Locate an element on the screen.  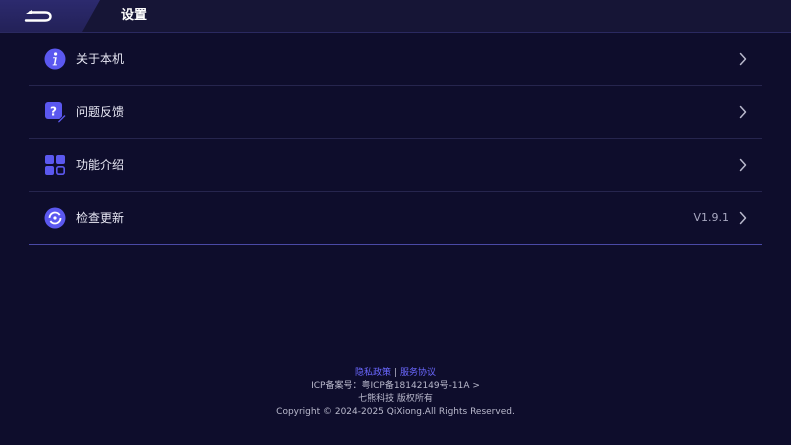
page-title: 设置 is located at coordinates (134, 15).